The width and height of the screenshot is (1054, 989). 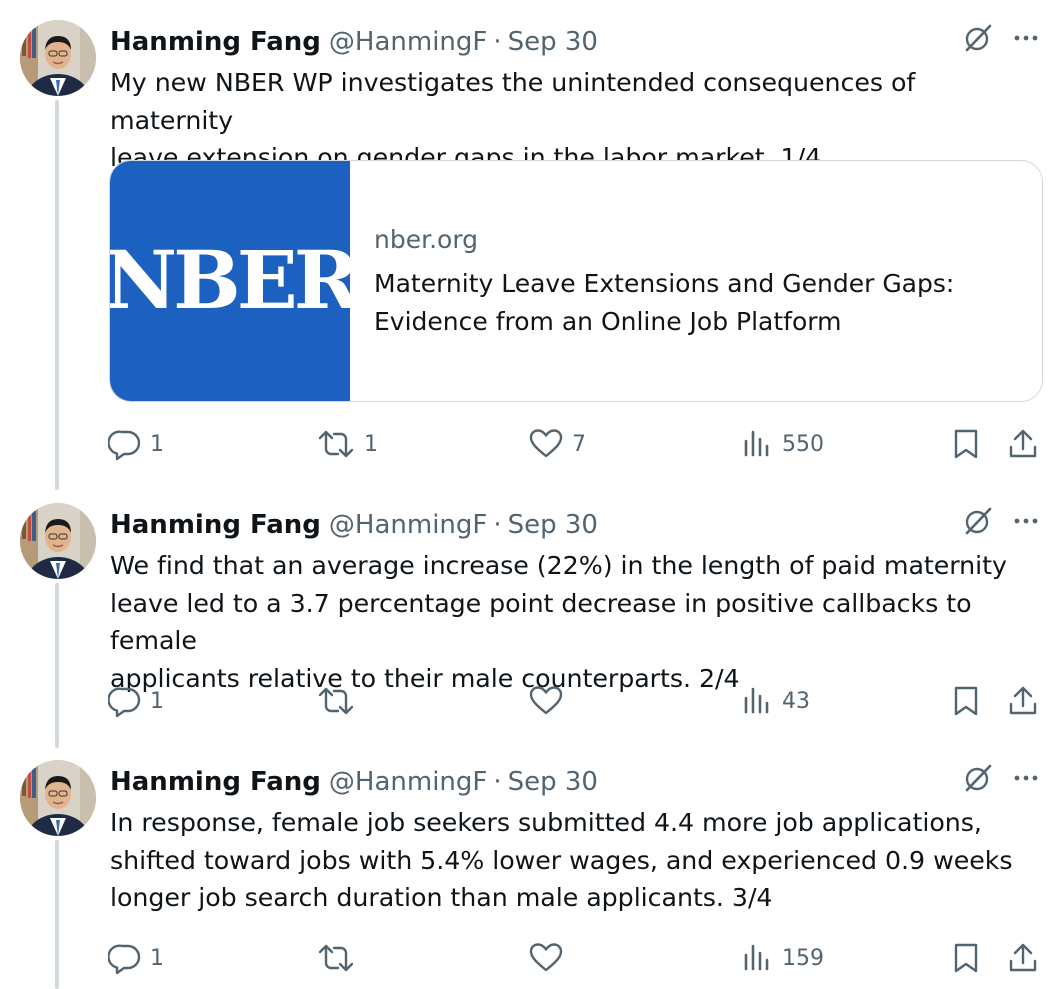 I want to click on views-button: 159, so click(x=782, y=958).